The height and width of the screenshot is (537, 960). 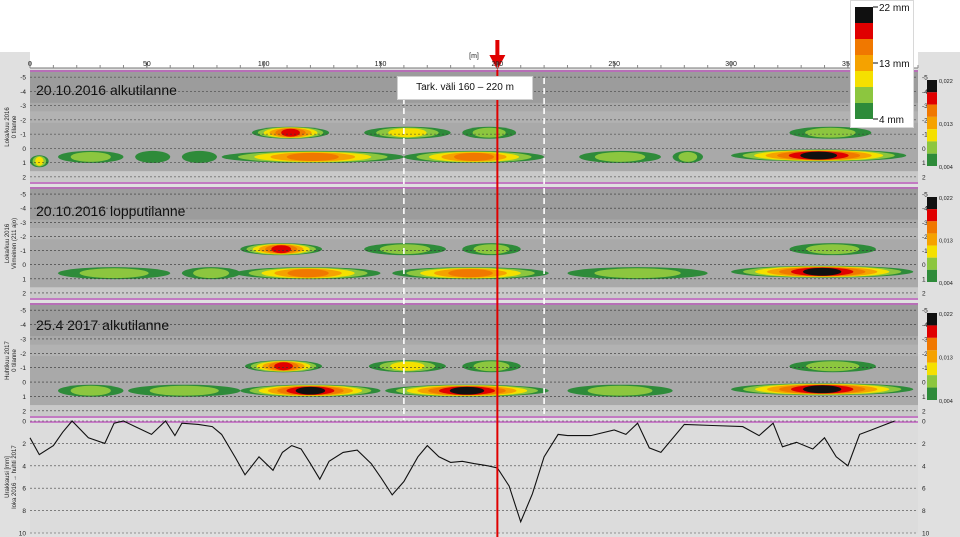 What do you see at coordinates (8, 359) in the screenshot?
I see `panel-y-label-line: Huhtikuu 2017` at bounding box center [8, 359].